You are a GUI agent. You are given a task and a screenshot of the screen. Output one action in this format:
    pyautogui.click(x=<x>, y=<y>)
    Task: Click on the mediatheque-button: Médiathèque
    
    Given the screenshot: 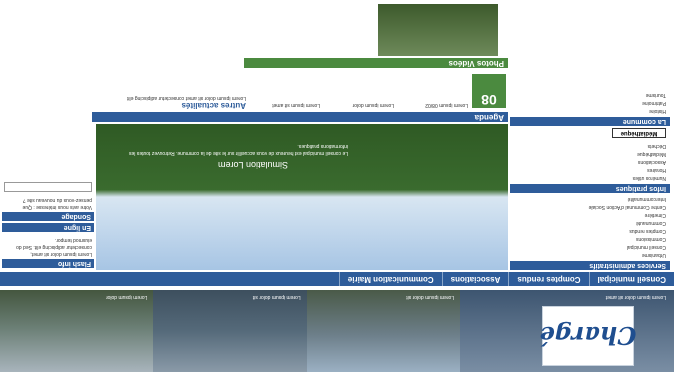 What is the action you would take?
    pyautogui.click(x=639, y=133)
    